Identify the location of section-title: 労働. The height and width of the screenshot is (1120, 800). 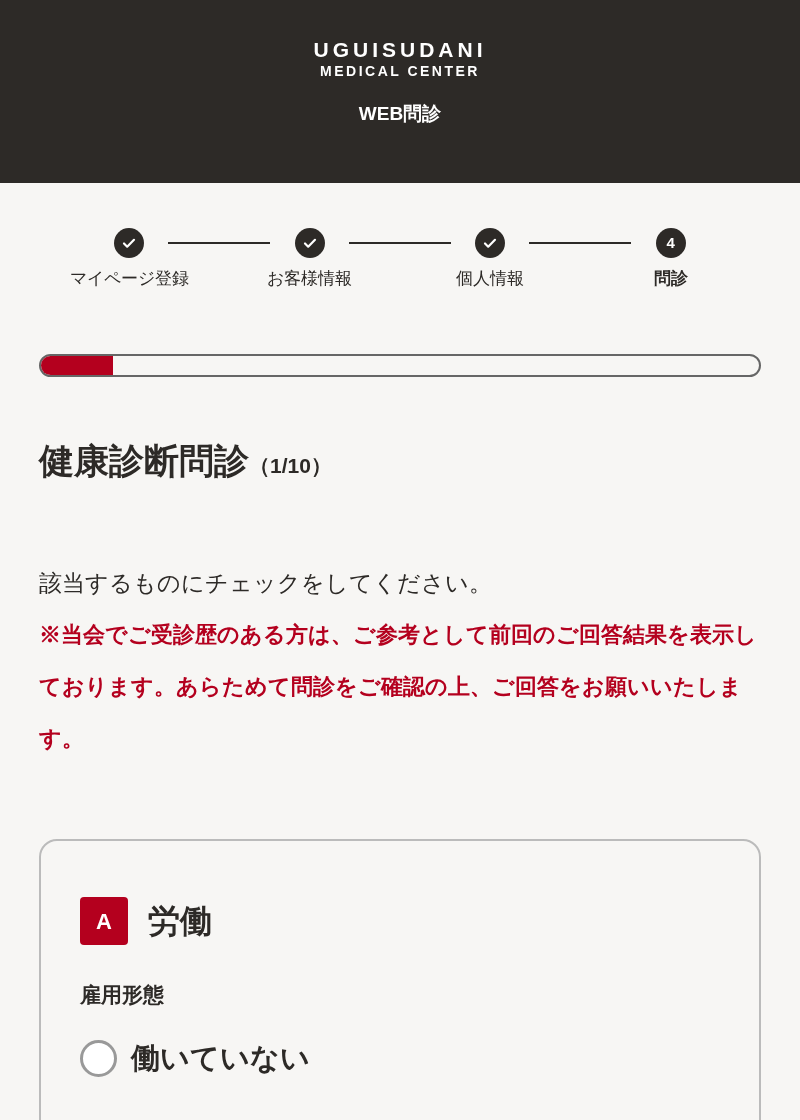
(180, 921).